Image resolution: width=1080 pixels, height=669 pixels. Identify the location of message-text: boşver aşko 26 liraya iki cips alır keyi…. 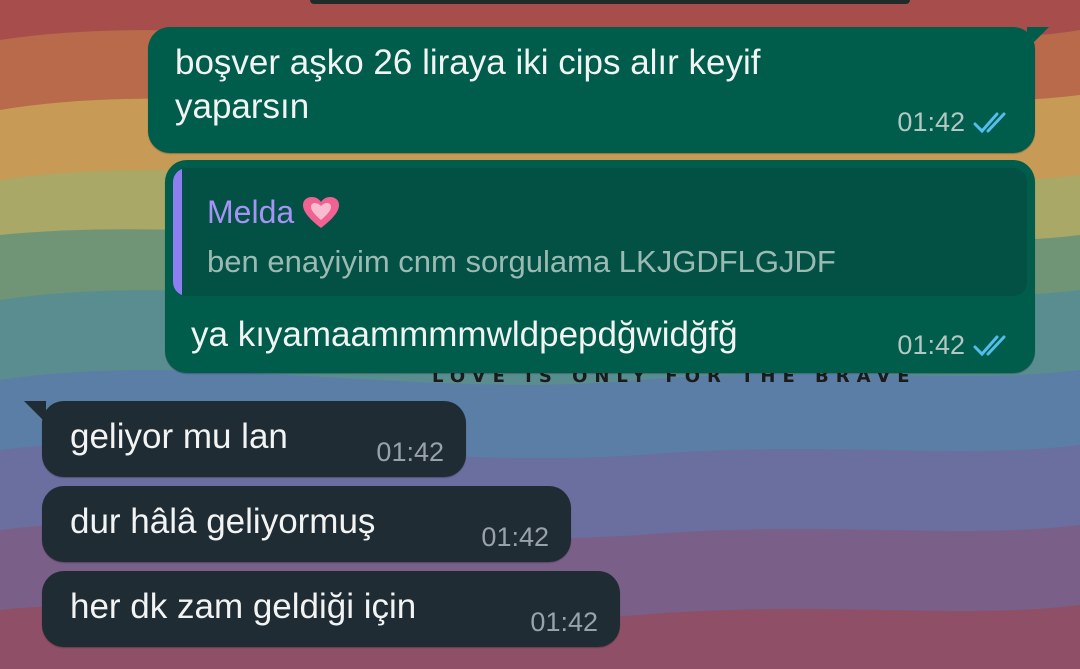
(468, 84).